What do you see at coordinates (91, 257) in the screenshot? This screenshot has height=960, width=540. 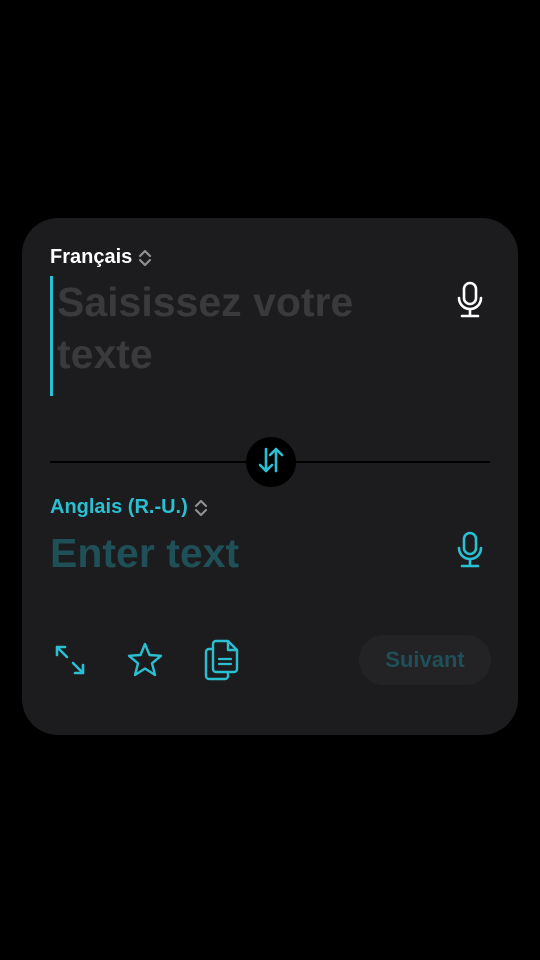 I see `source-language-label: Français` at bounding box center [91, 257].